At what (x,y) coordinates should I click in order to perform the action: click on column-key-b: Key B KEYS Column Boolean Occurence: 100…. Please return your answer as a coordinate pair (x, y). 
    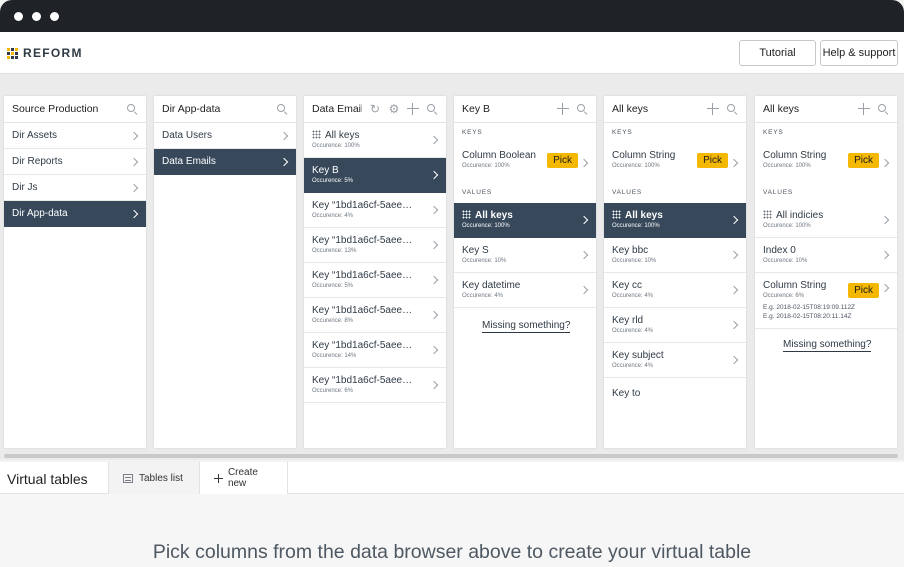
    Looking at the image, I should click on (525, 272).